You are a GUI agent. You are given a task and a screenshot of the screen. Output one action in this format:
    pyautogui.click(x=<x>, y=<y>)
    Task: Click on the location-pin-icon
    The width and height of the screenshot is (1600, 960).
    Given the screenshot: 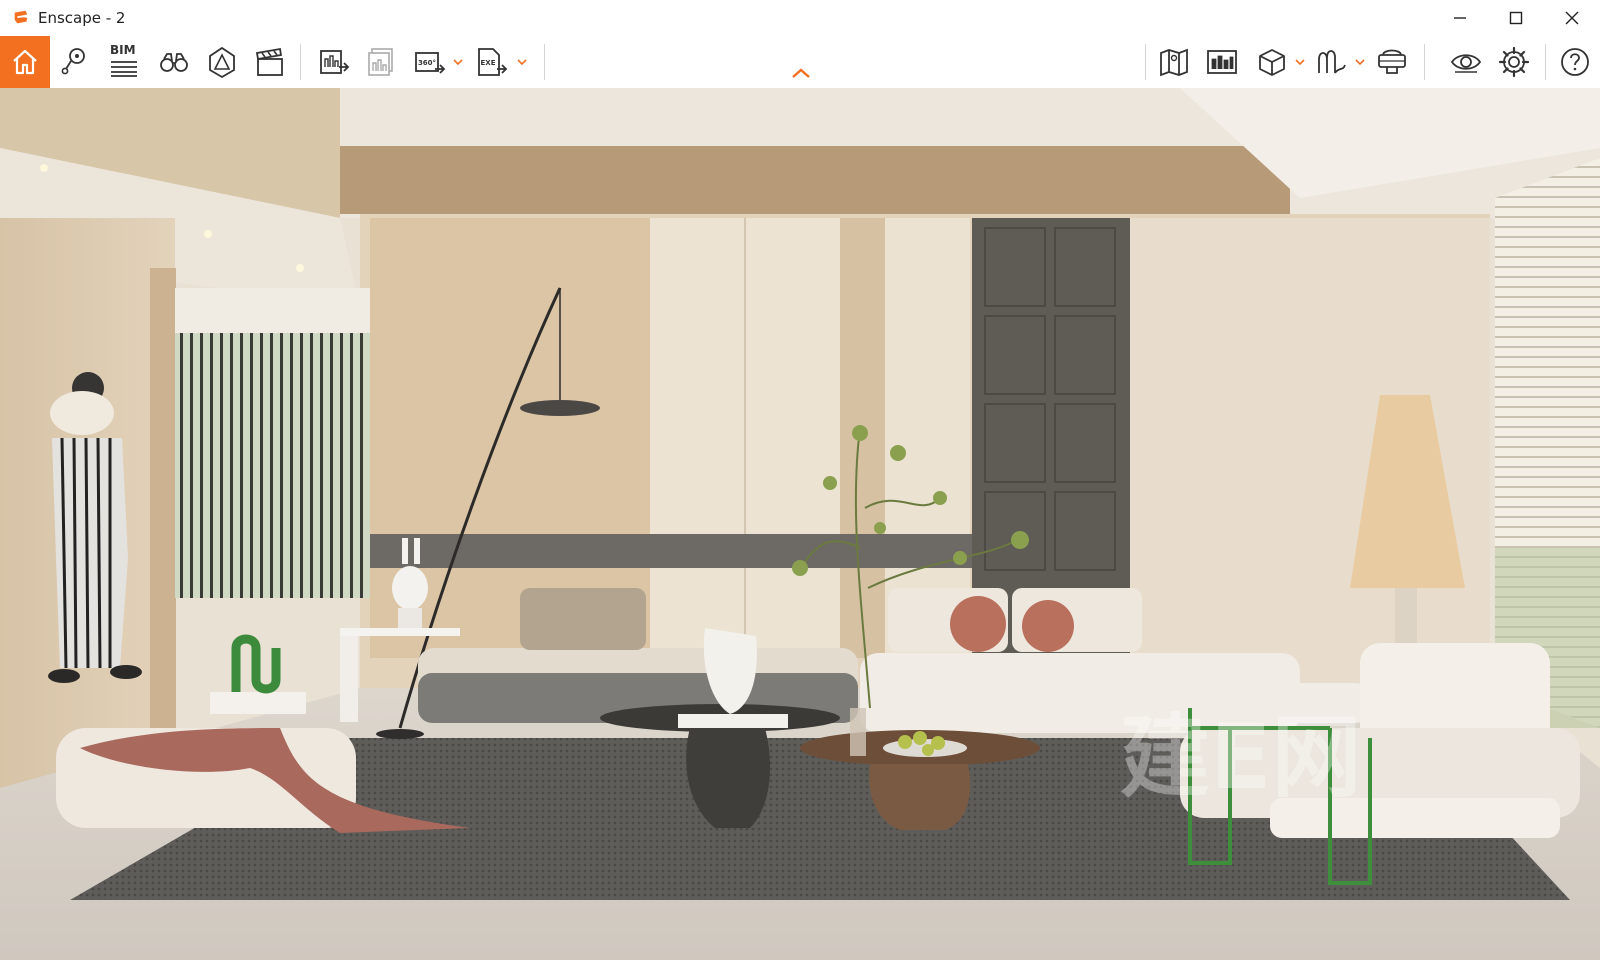 What is the action you would take?
    pyautogui.click(x=73, y=61)
    